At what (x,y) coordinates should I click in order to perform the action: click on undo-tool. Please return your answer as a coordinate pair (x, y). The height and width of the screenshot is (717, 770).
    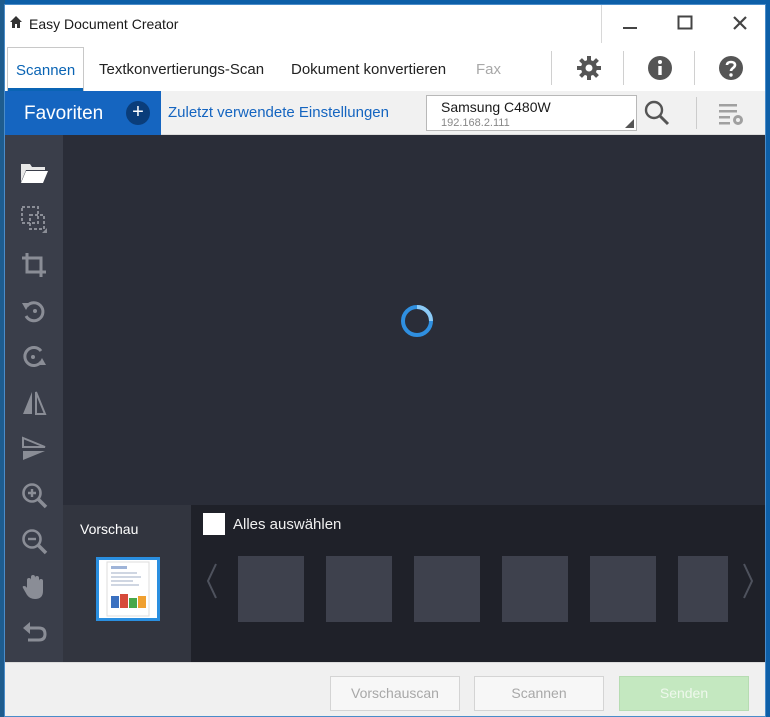
    Looking at the image, I should click on (34, 633).